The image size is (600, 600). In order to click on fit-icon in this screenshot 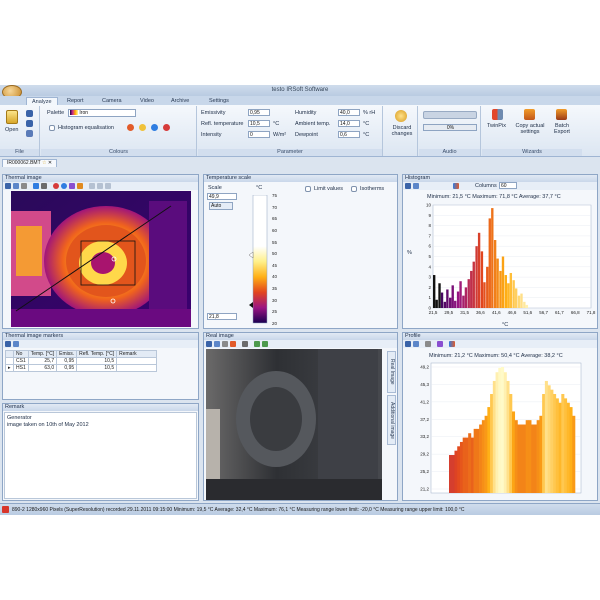, I will do `click(108, 186)`.